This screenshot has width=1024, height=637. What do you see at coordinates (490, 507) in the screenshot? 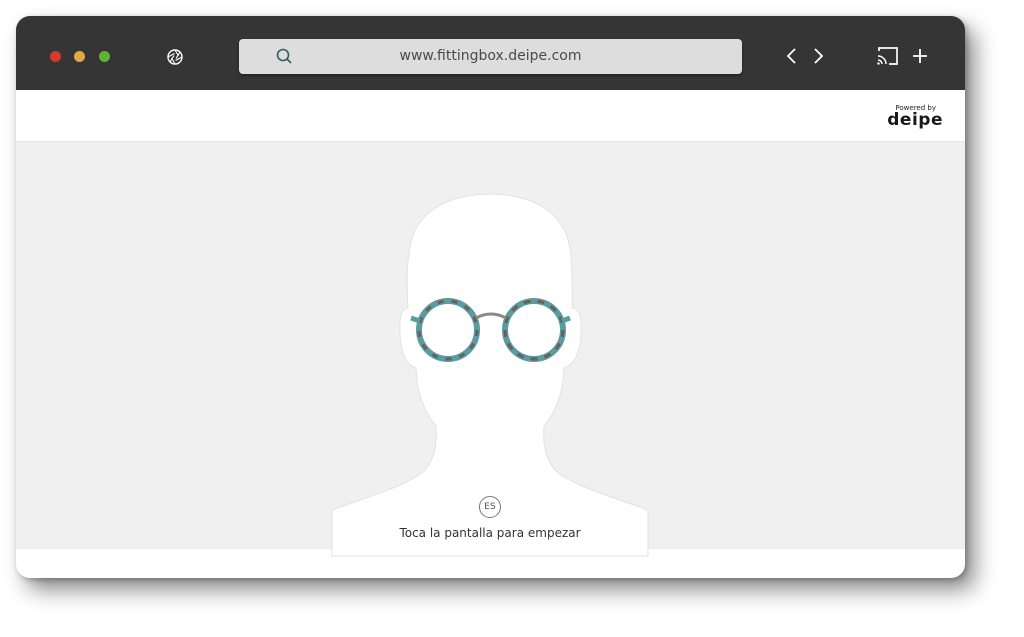
I see `language-selector: ES` at bounding box center [490, 507].